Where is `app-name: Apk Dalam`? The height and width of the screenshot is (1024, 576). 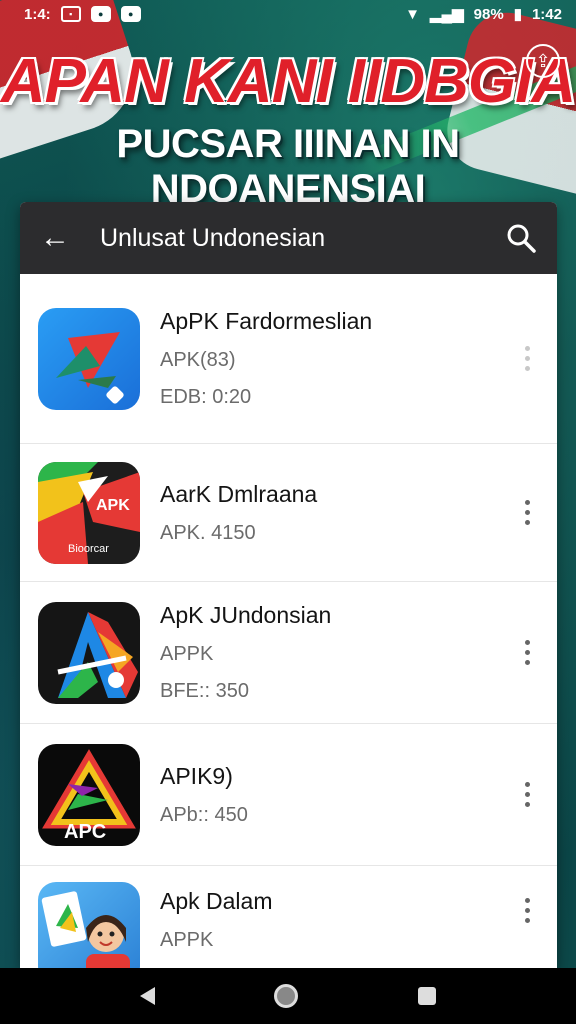
app-name: Apk Dalam is located at coordinates (216, 901).